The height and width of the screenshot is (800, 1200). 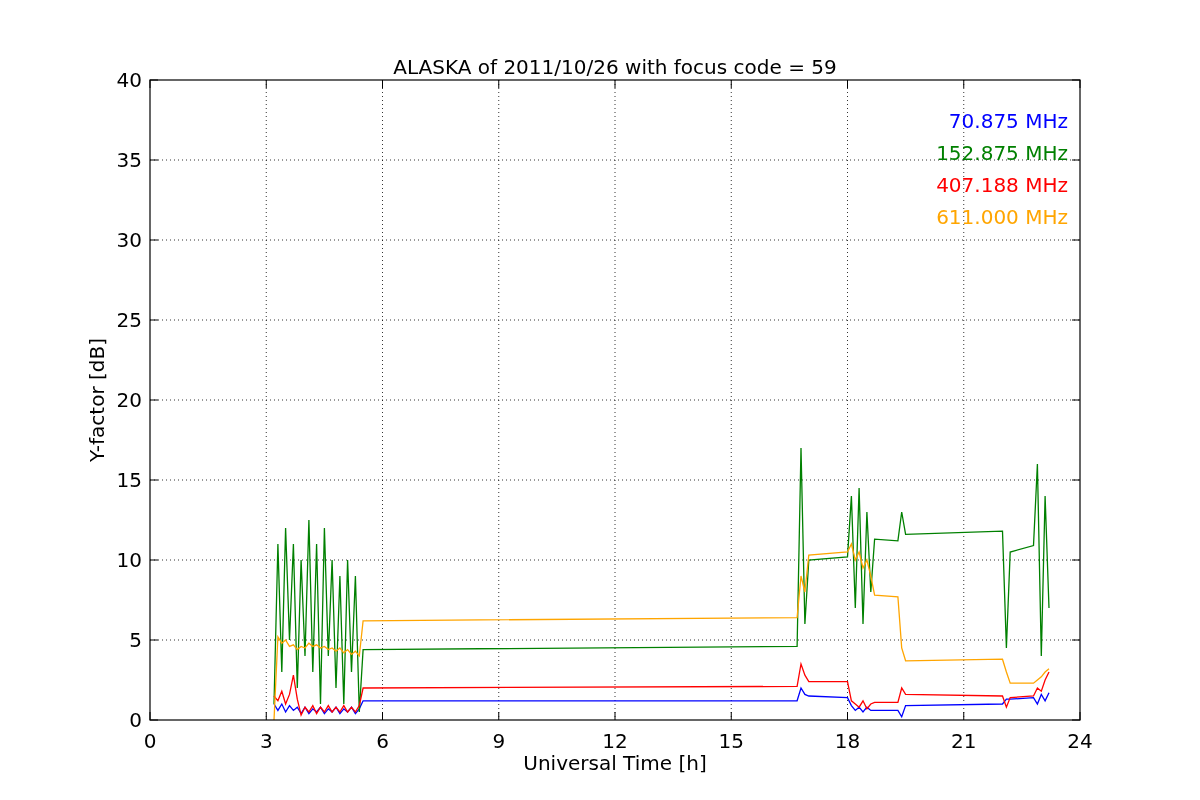 I want to click on x-tick-label: 12, so click(x=615, y=741).